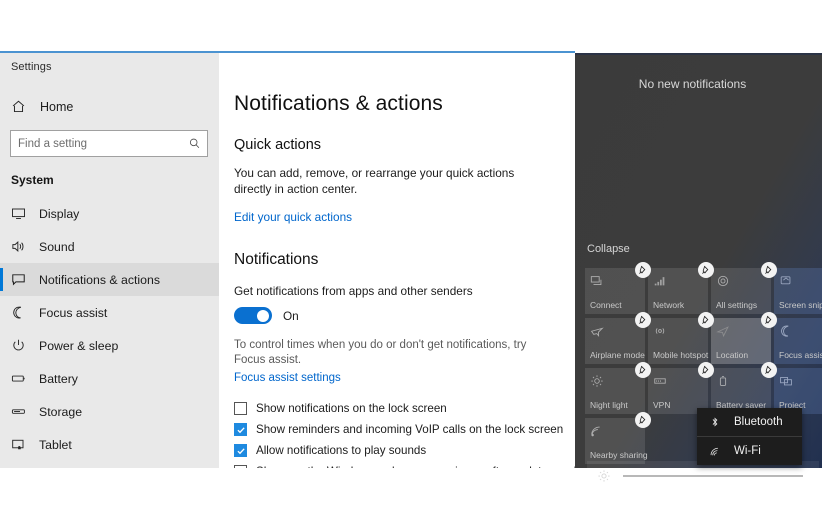  What do you see at coordinates (718, 422) in the screenshot?
I see `bluetooth-icon` at bounding box center [718, 422].